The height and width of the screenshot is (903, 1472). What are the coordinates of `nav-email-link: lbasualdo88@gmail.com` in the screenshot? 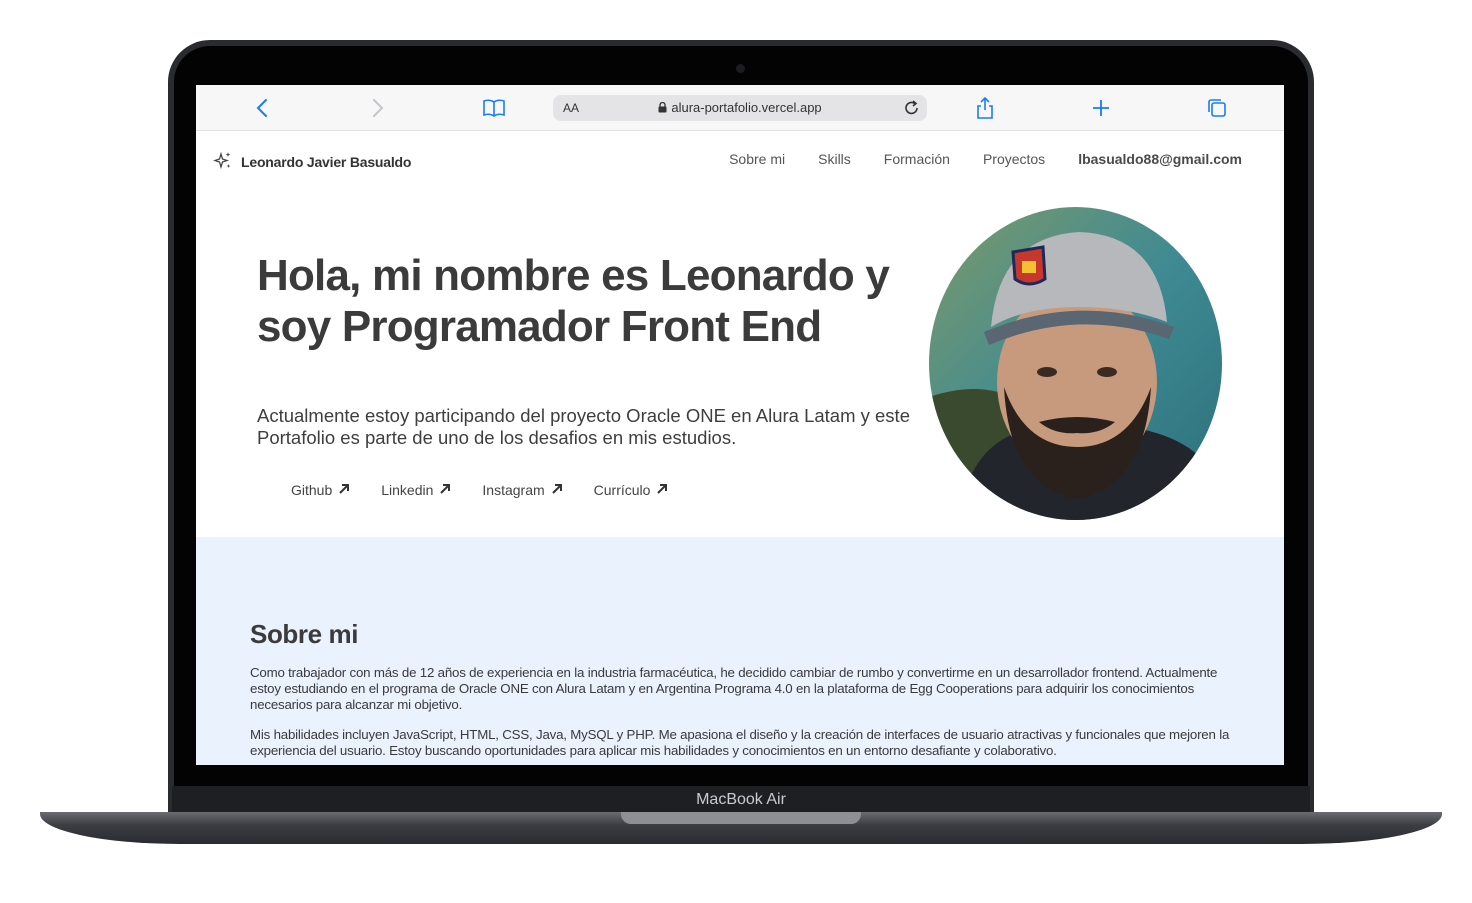 It's located at (1160, 159).